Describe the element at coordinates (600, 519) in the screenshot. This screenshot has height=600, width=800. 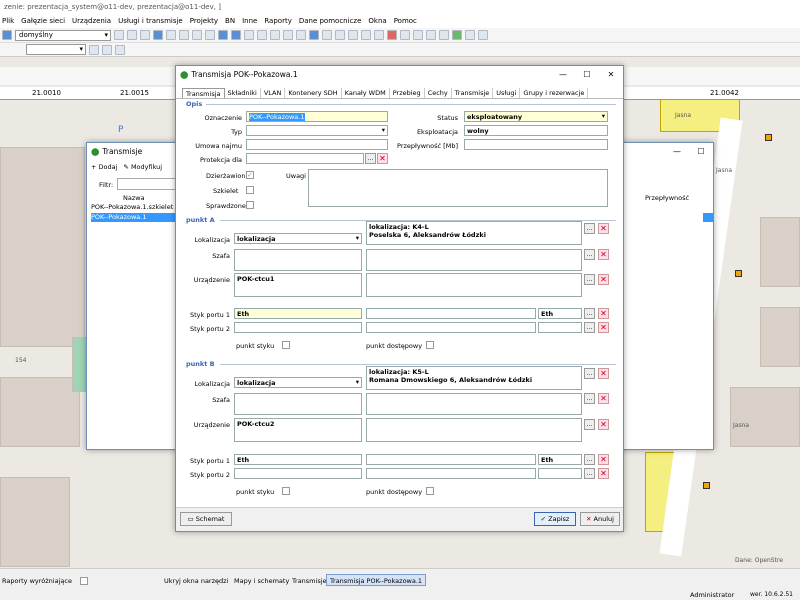
I see `cancel-button: ✕ Anuluj` at that location.